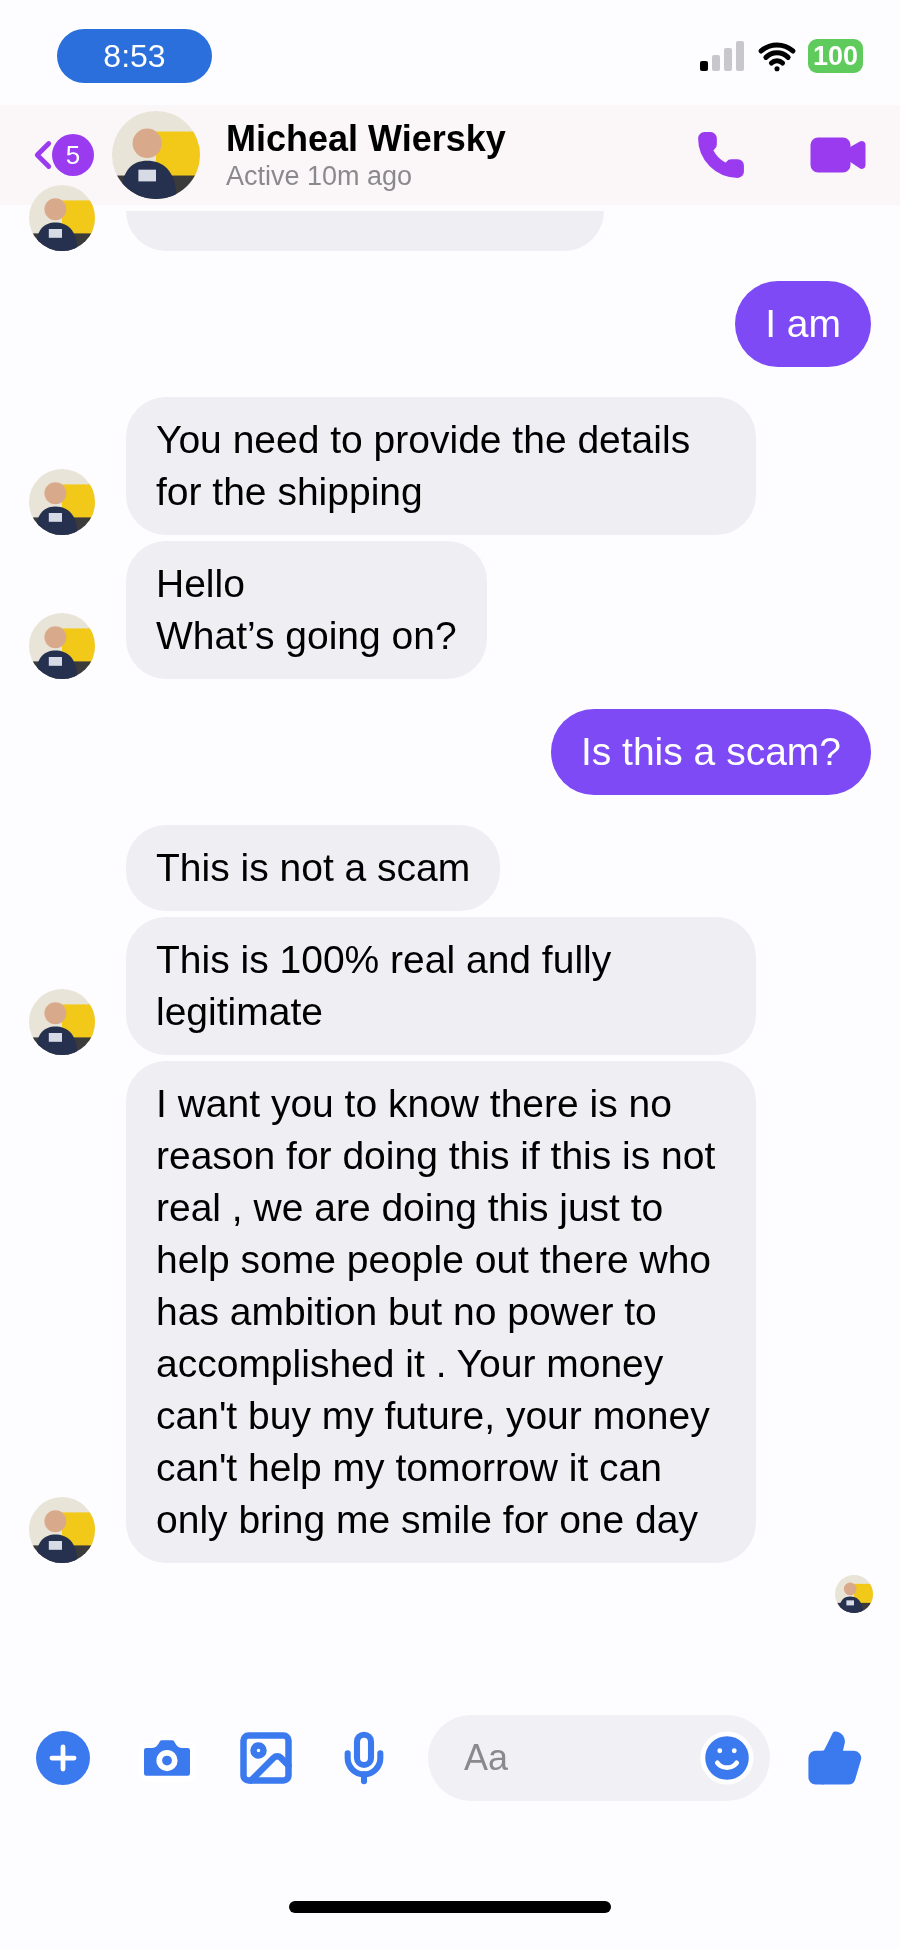 This screenshot has height=1949, width=900. Describe the element at coordinates (835, 55) in the screenshot. I see `battery-level: 100` at that location.